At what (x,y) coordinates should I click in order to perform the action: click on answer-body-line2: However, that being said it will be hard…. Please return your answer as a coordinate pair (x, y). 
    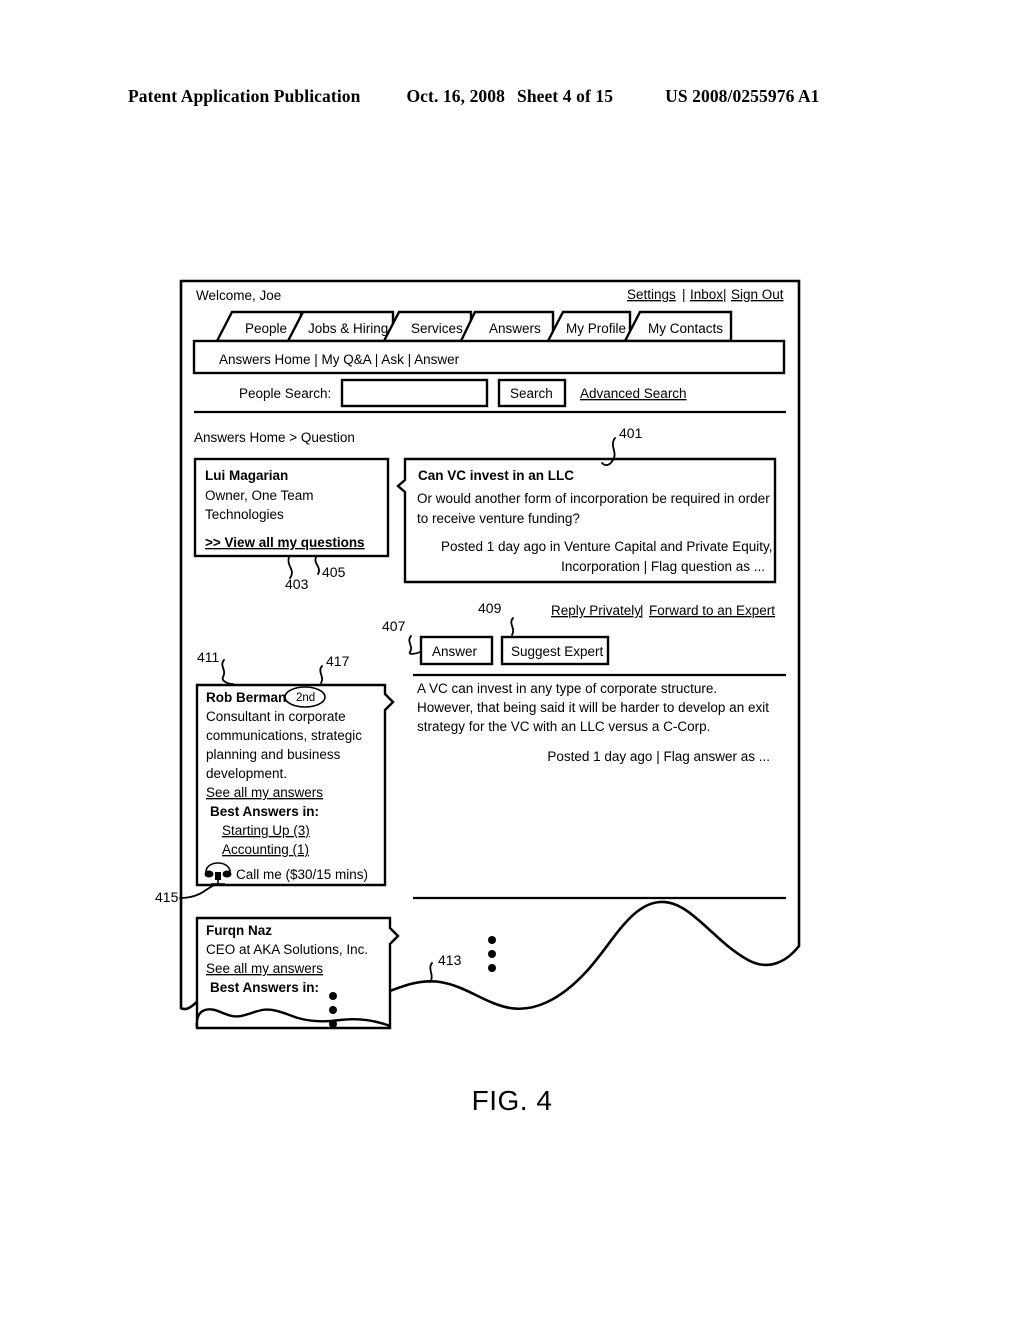
    Looking at the image, I should click on (593, 707).